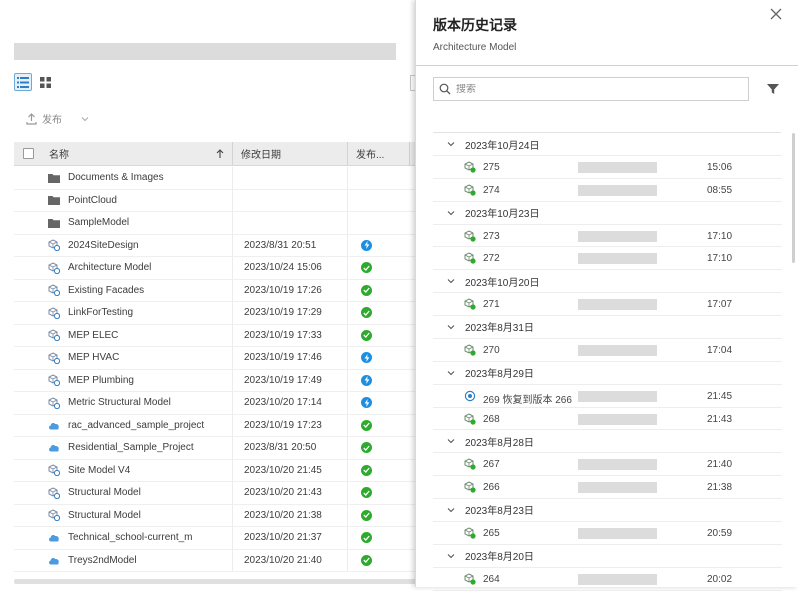 This screenshot has height=591, width=798. I want to click on table-row: Treys2ndModel 2023/10/20 21:40, so click(217, 560).